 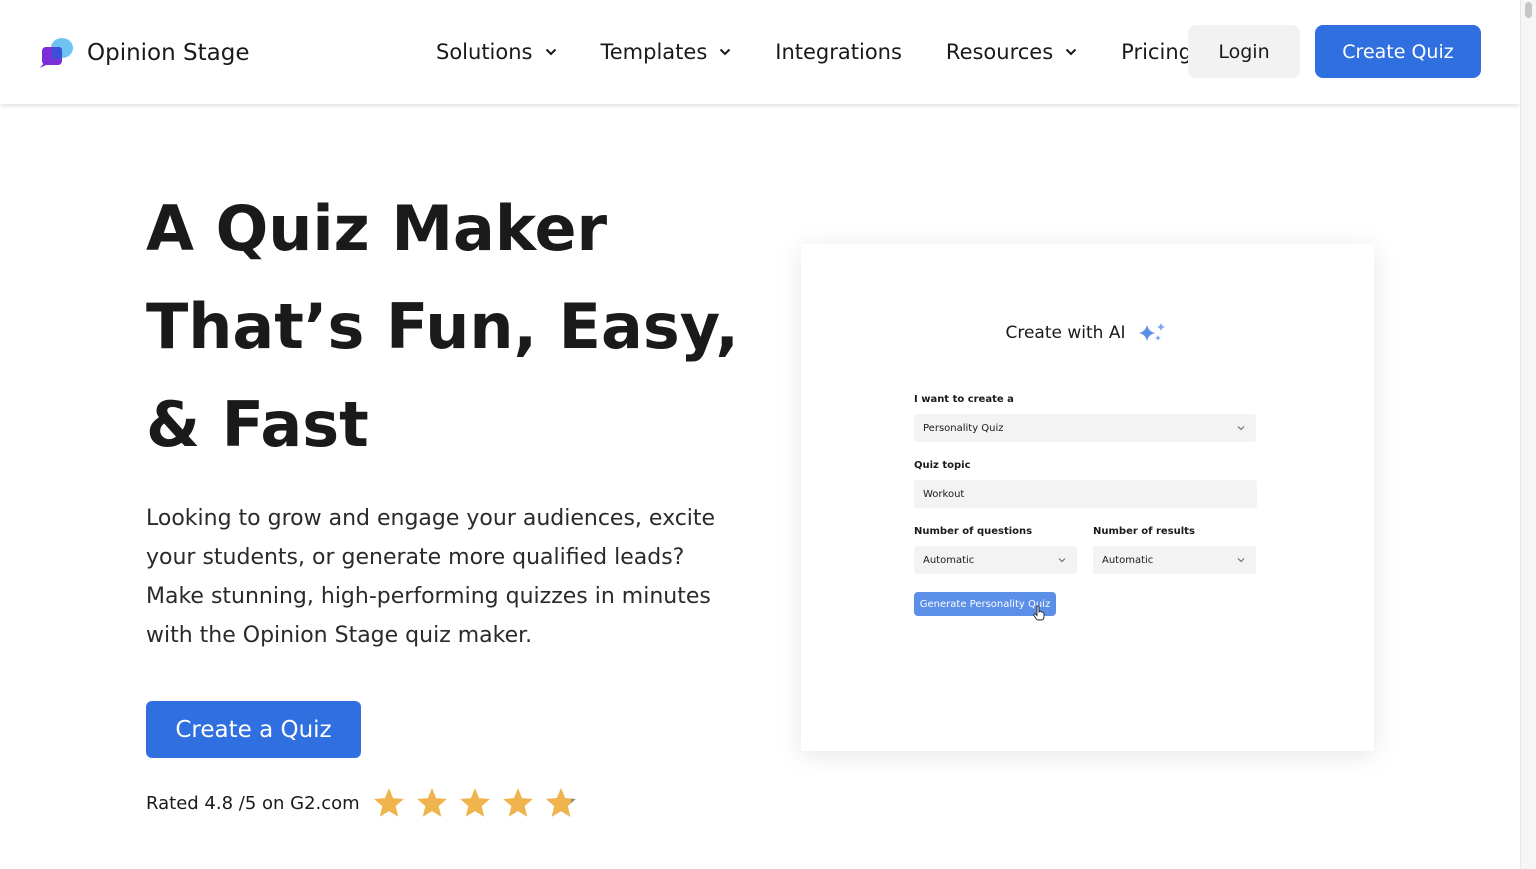 What do you see at coordinates (999, 52) in the screenshot?
I see `nav-label: Resources` at bounding box center [999, 52].